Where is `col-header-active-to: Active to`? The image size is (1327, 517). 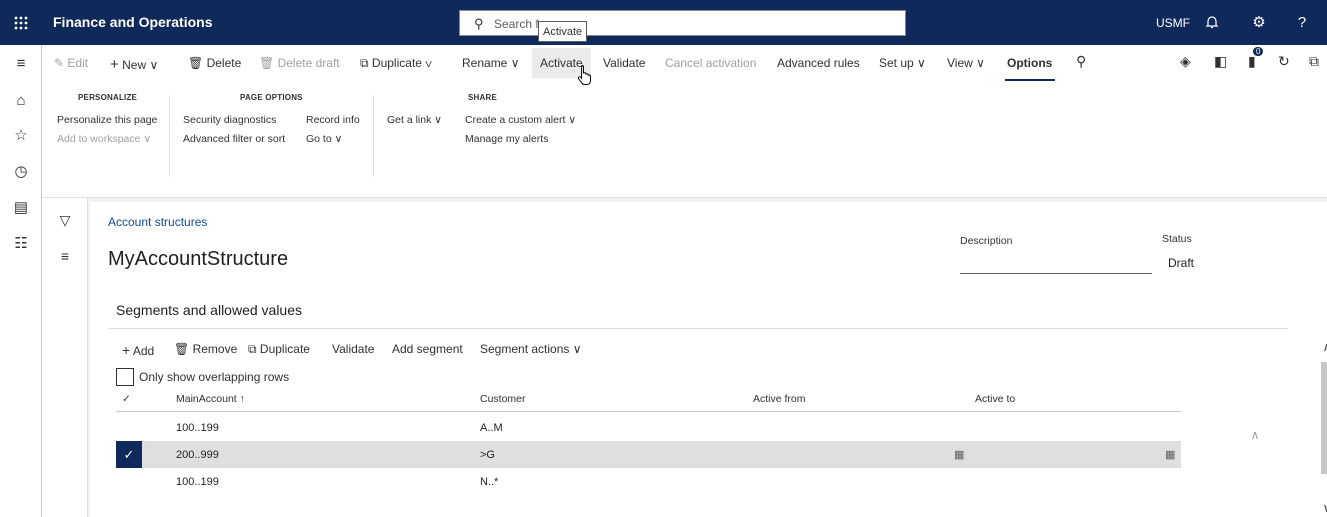
col-header-active-to: Active to is located at coordinates (995, 399).